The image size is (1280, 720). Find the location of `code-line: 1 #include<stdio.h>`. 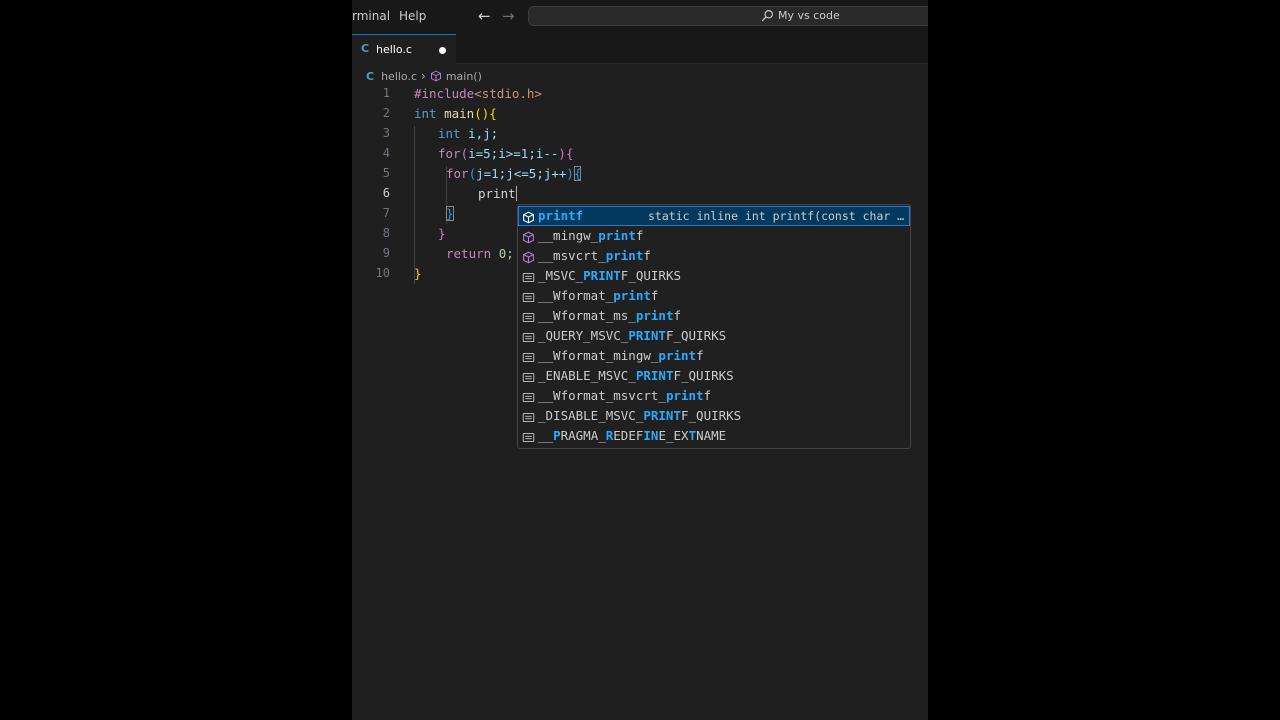

code-line: 1 #include<stdio.h> is located at coordinates (640, 94).